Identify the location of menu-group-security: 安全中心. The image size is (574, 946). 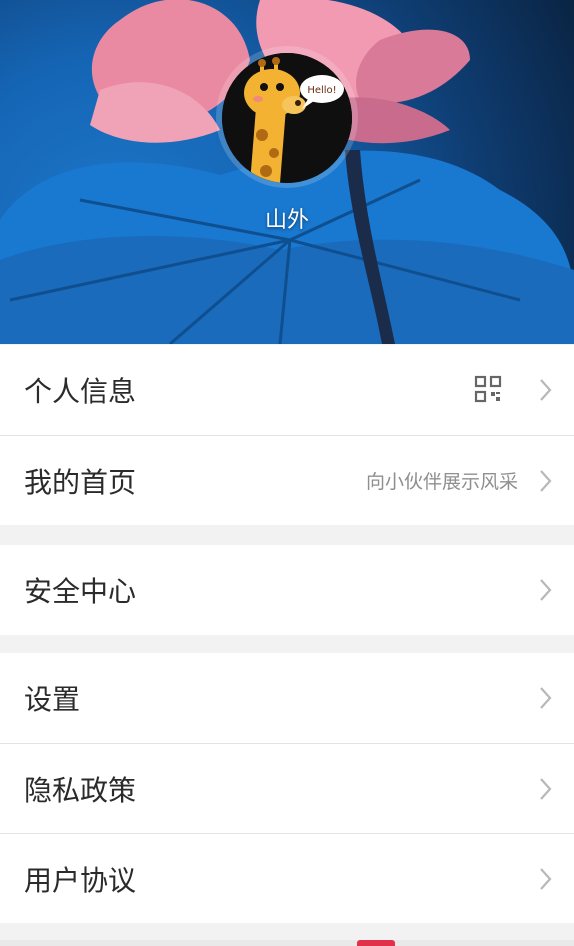
(287, 590).